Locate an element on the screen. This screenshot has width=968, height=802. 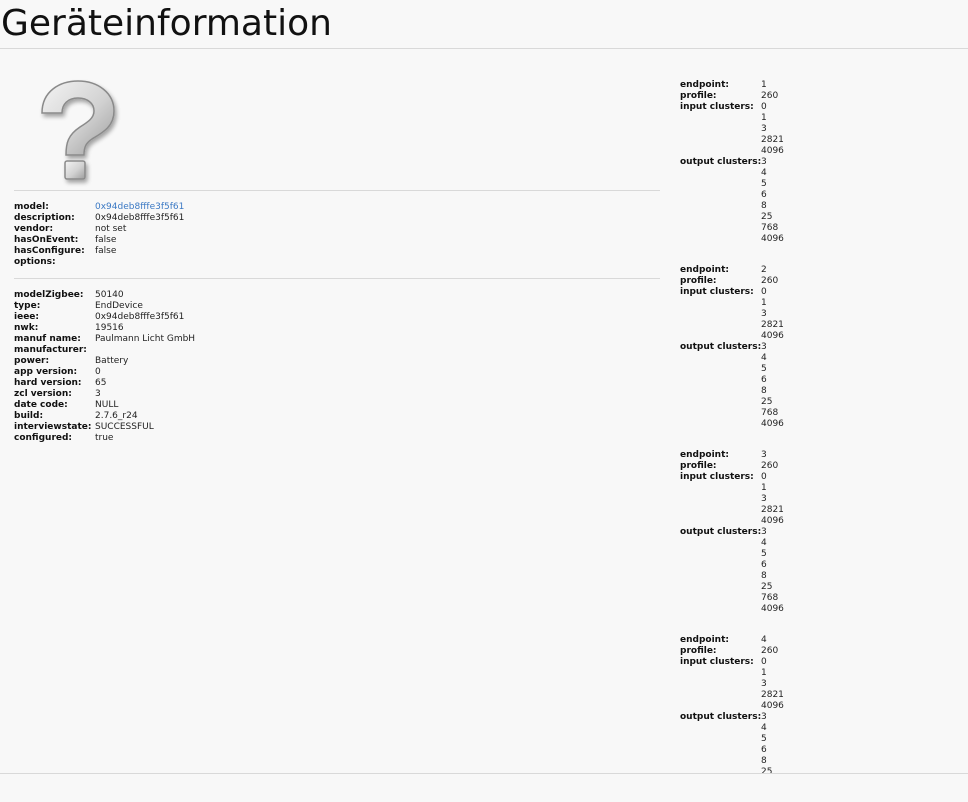
page-title: Geräteinformation is located at coordinates (166, 23).